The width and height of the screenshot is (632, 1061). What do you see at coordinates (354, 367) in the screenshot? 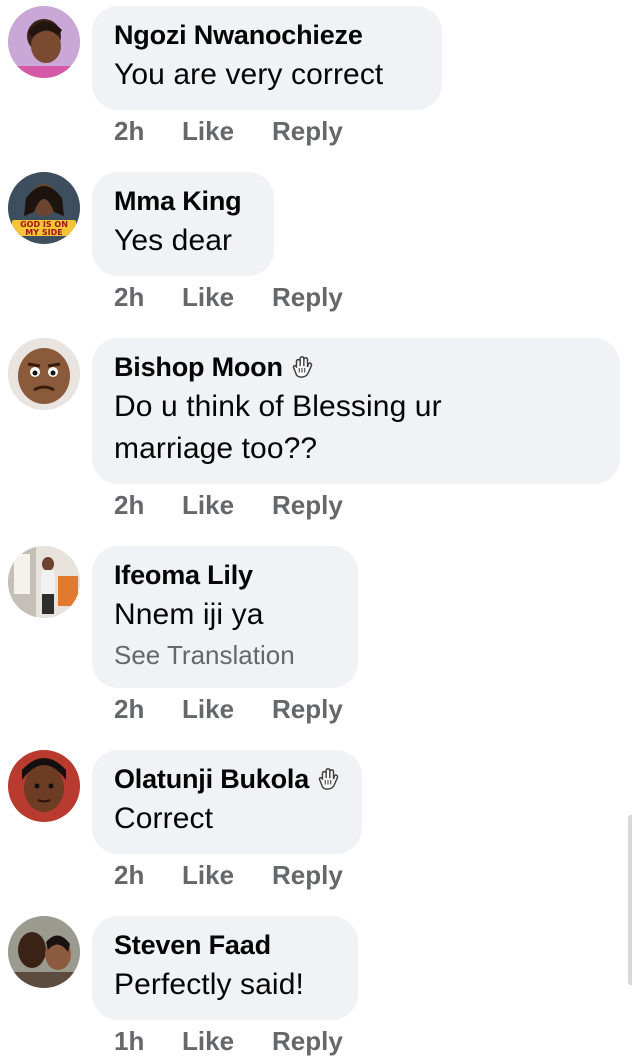
I see `commenter-name: Bishop Moon` at bounding box center [354, 367].